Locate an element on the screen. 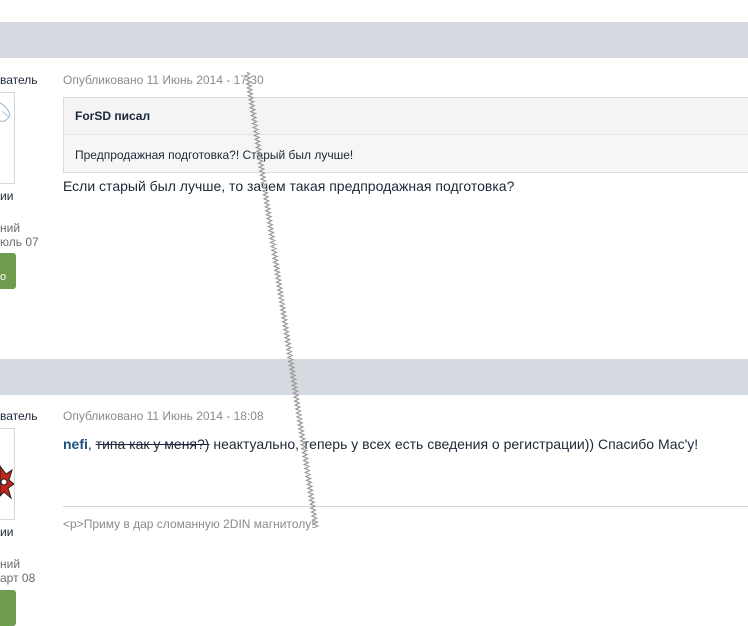 The height and width of the screenshot is (626, 748). quote-header: ForSD писал is located at coordinates (406, 116).